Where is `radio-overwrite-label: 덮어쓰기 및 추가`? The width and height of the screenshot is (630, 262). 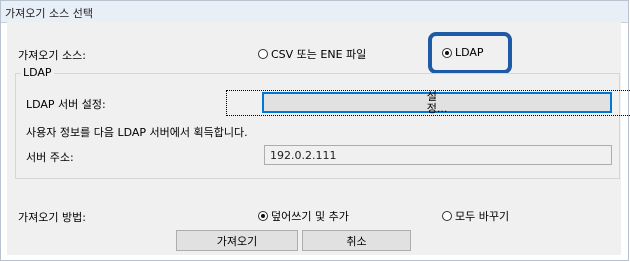
radio-overwrite-label: 덮어쓰기 및 추가 is located at coordinates (310, 216).